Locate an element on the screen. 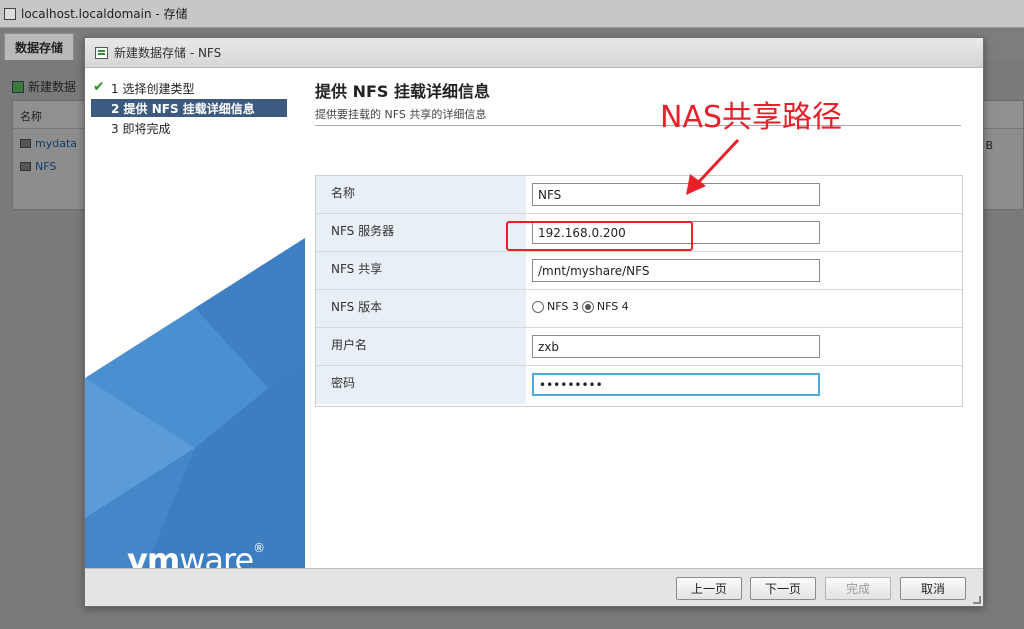 The width and height of the screenshot is (1024, 629). app-title-bar: localhost.localdomain - 存储 is located at coordinates (512, 14).